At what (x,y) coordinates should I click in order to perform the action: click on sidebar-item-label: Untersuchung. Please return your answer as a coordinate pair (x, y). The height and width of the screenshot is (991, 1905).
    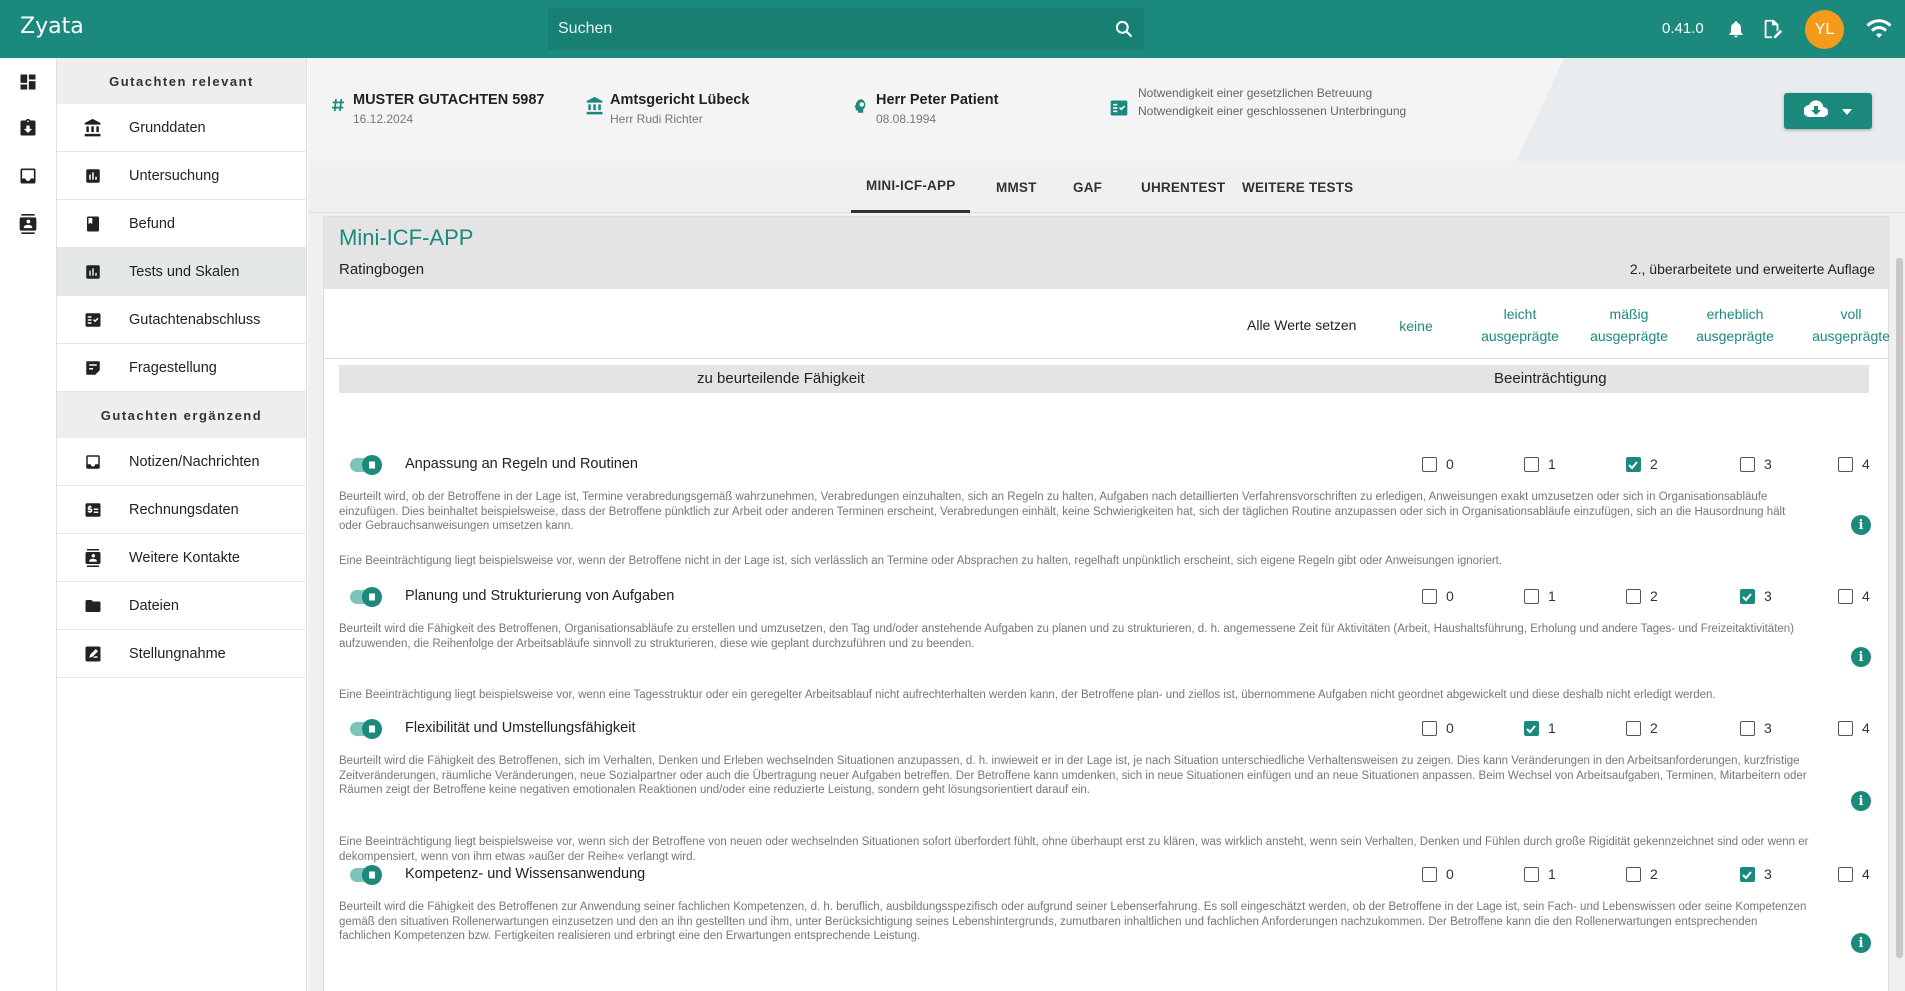
    Looking at the image, I should click on (174, 175).